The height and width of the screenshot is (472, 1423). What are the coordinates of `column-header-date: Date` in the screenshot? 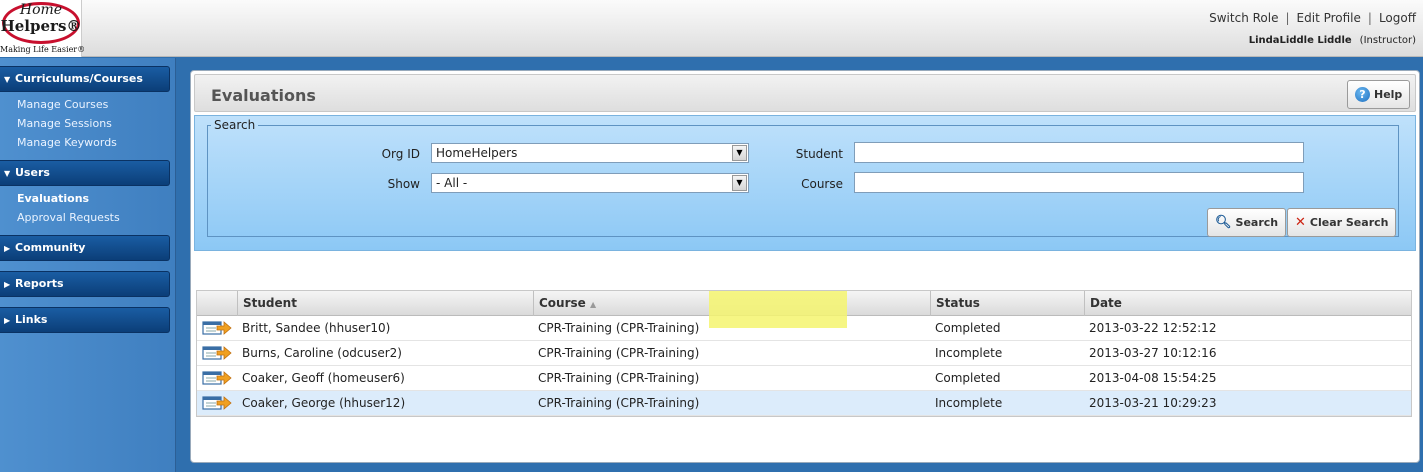 It's located at (1248, 303).